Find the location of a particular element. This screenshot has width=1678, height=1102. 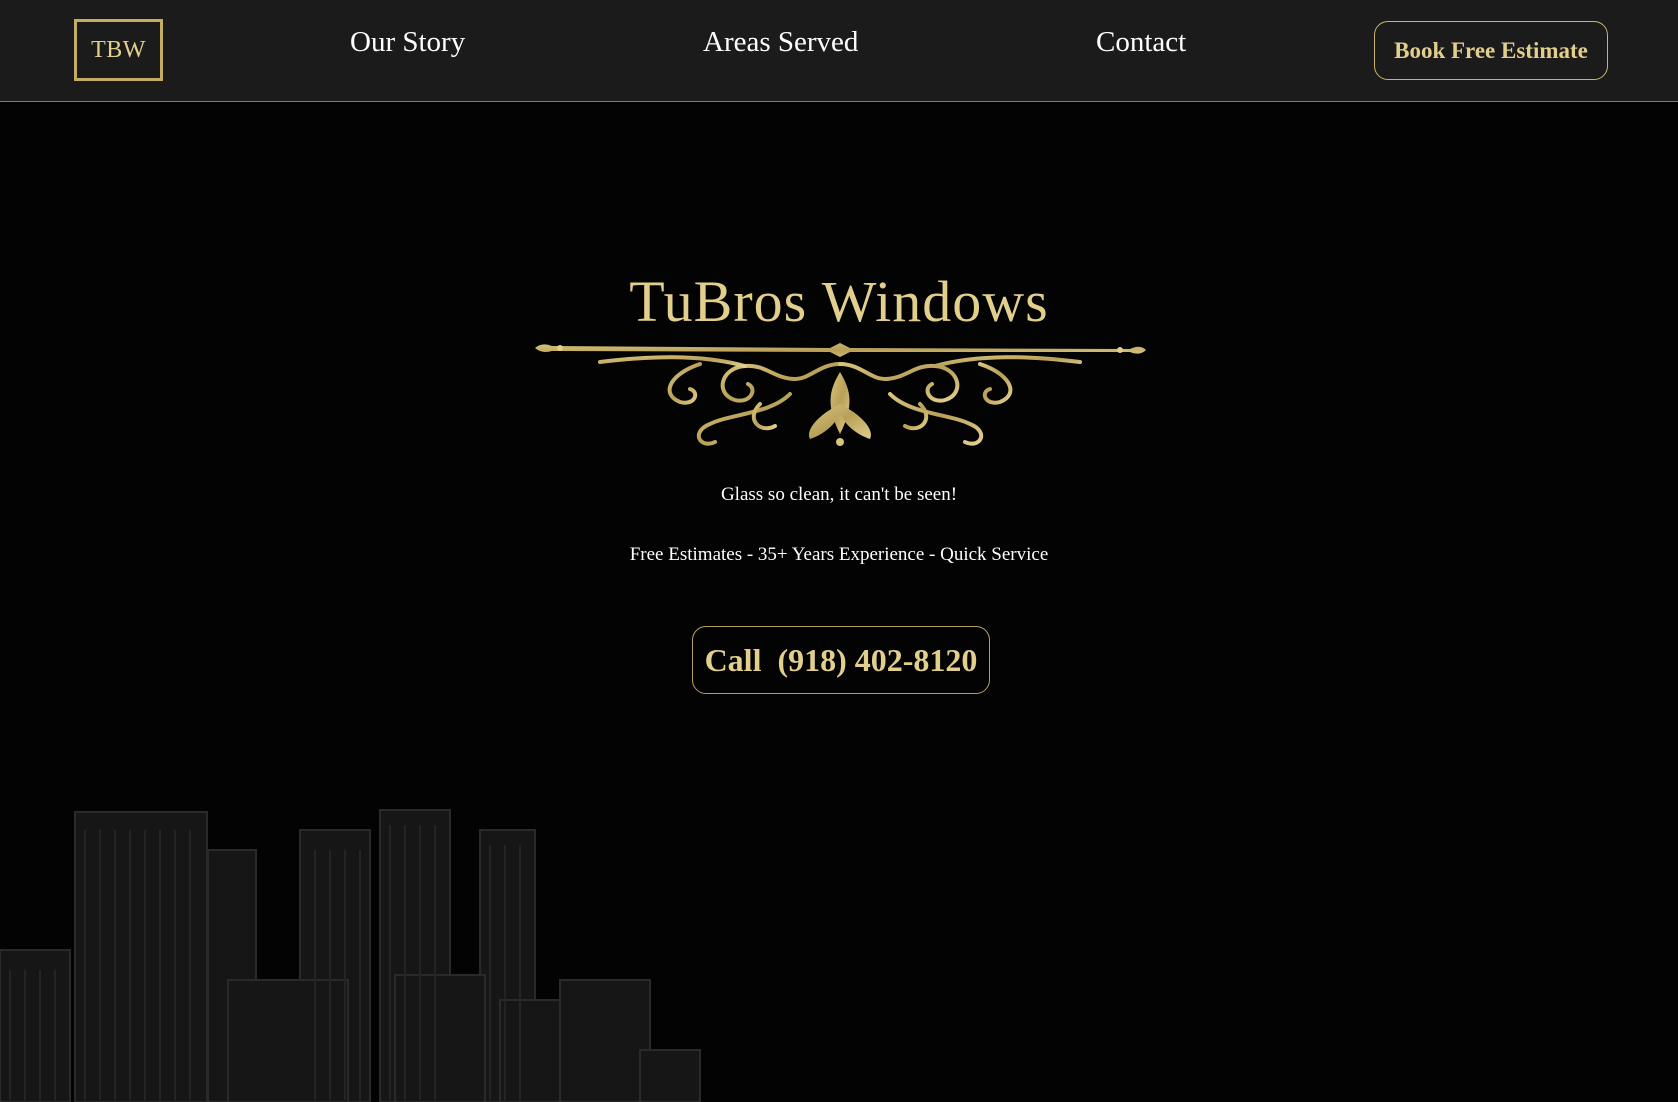

decorative-flourish-icon is located at coordinates (840, 394).